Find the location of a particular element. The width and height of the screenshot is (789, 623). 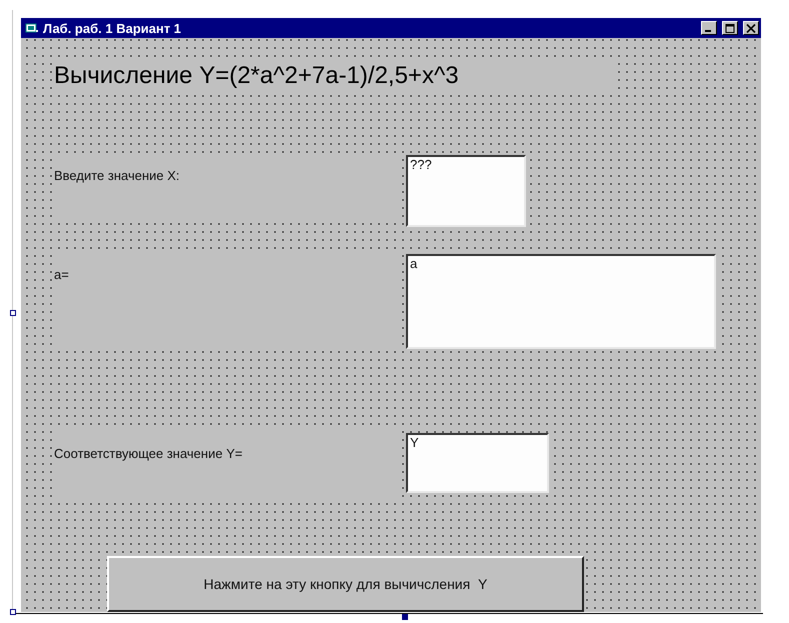

maximize-icon is located at coordinates (730, 28).